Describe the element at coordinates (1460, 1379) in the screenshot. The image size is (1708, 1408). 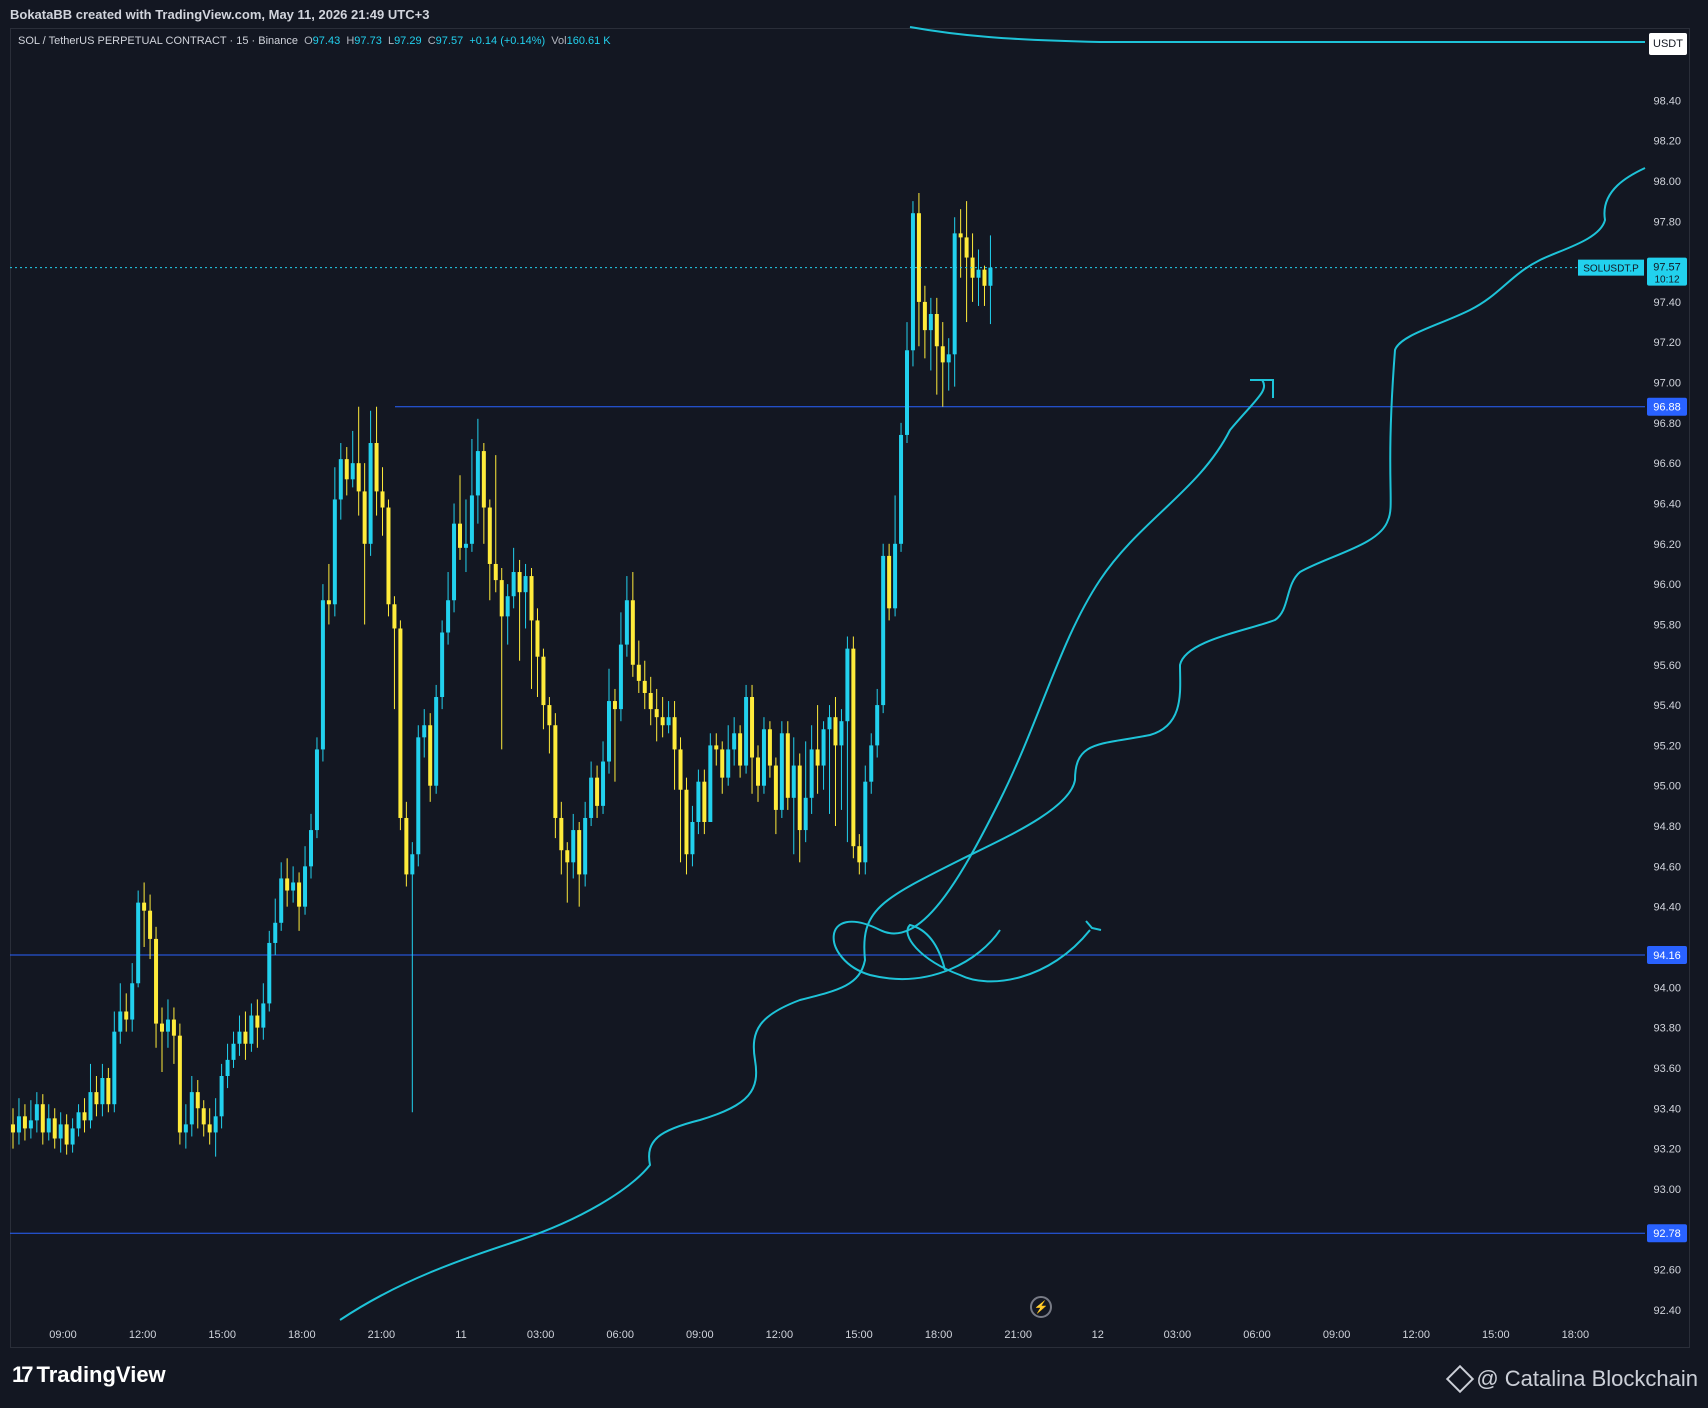
I see `binance-square-icon` at that location.